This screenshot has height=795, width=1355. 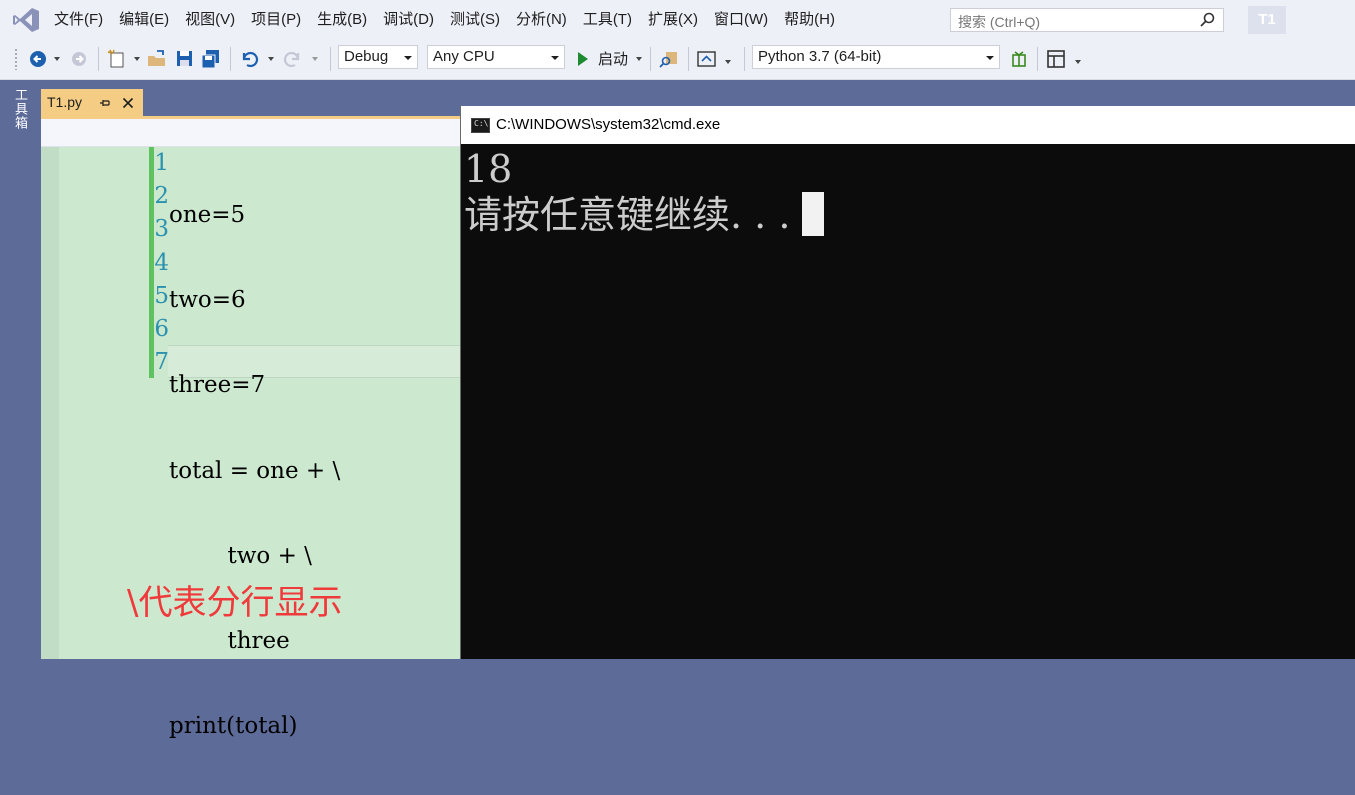 What do you see at coordinates (673, 20) in the screenshot?
I see `menu-extensions: 扩展(X)` at bounding box center [673, 20].